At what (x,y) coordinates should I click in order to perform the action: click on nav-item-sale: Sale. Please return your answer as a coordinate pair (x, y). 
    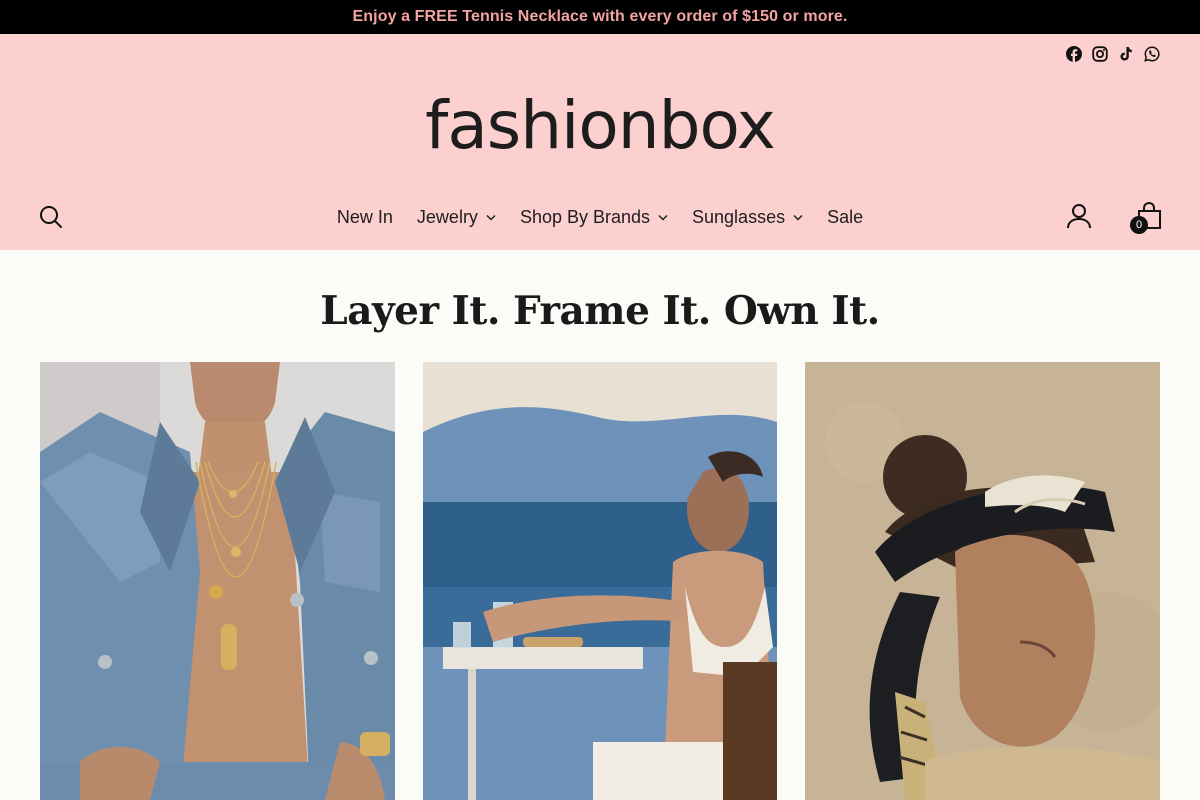
    Looking at the image, I should click on (845, 217).